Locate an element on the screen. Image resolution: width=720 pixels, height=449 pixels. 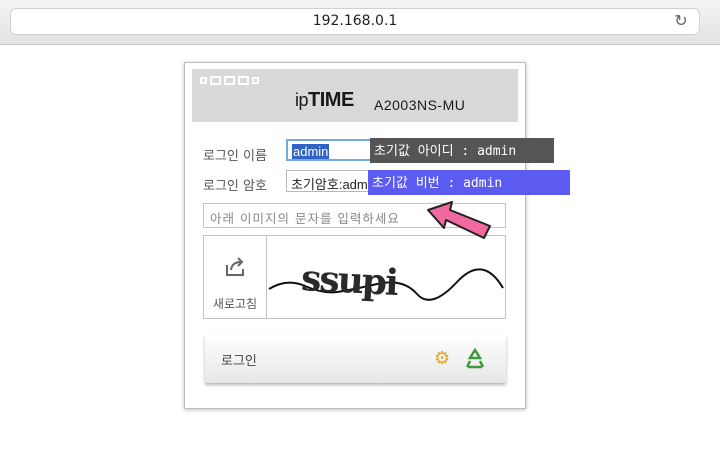
brand-logo: ipTIME is located at coordinates (324, 100).